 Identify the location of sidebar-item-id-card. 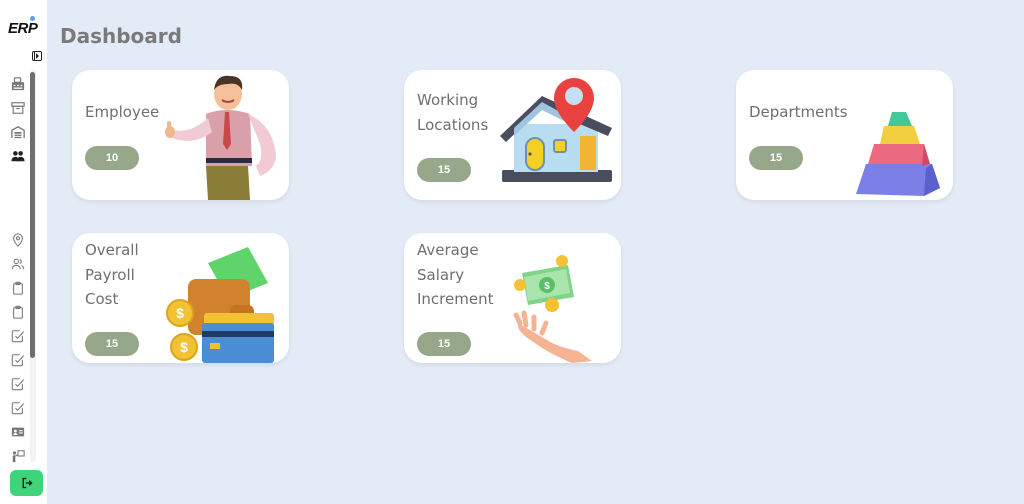
(18, 432).